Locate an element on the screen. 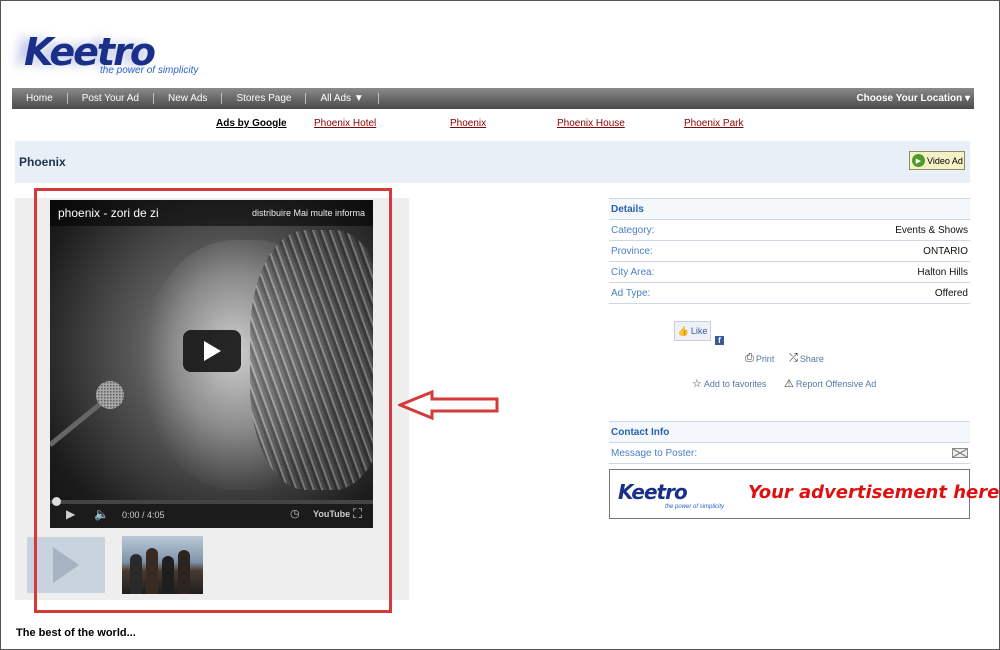 Image resolution: width=1000 pixels, height=650 pixels. facebook-like-button: 👍 Like is located at coordinates (692, 331).